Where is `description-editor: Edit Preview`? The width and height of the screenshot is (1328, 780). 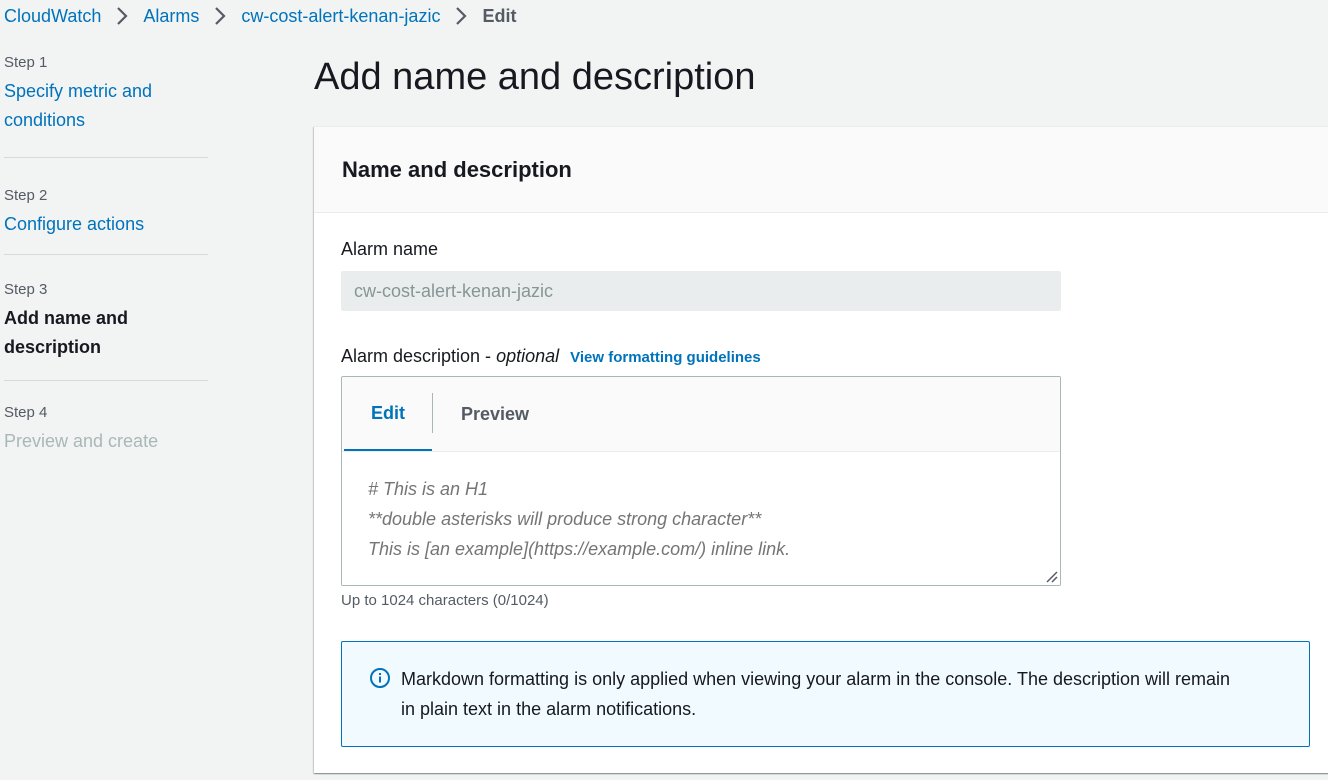
description-editor: Edit Preview is located at coordinates (701, 481).